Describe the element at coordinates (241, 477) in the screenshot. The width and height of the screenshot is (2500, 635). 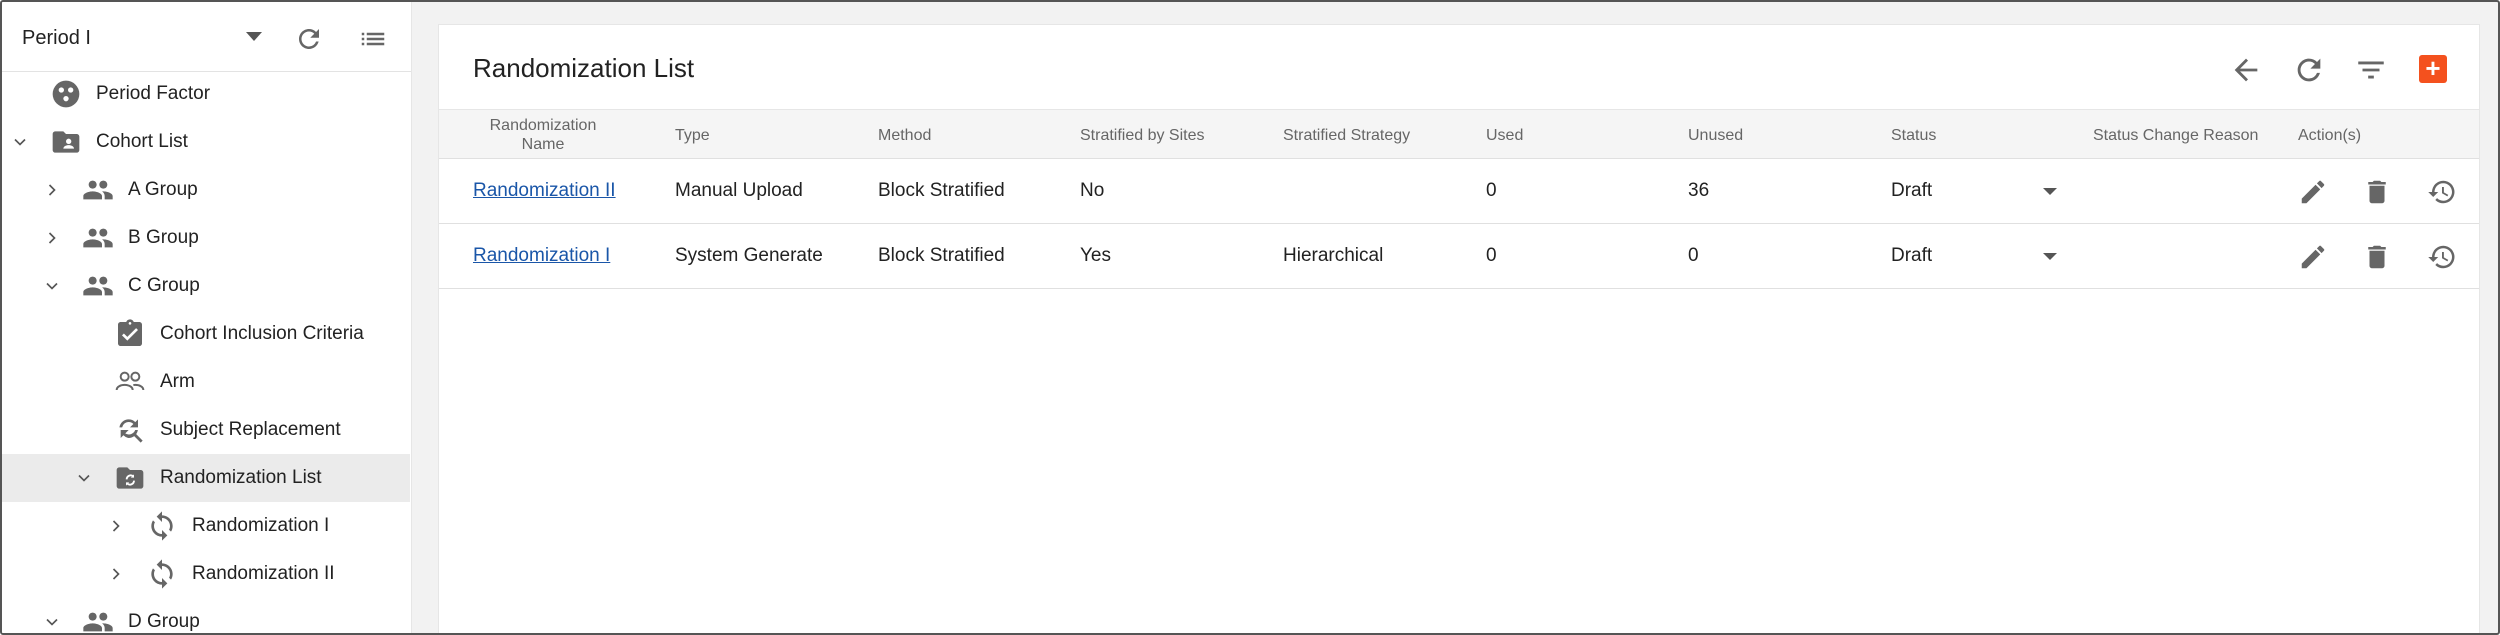
I see `tree-item-label: Randomization List` at that location.